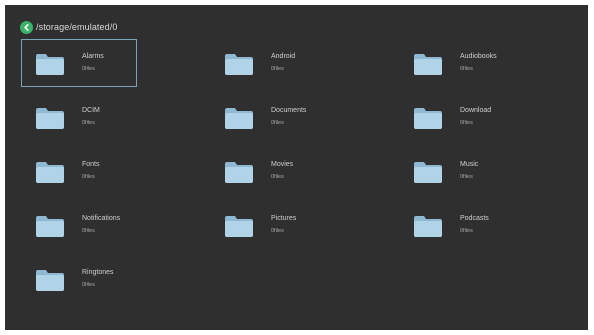 Image resolution: width=594 pixels, height=335 pixels. What do you see at coordinates (469, 164) in the screenshot?
I see `folder-name: Music` at bounding box center [469, 164].